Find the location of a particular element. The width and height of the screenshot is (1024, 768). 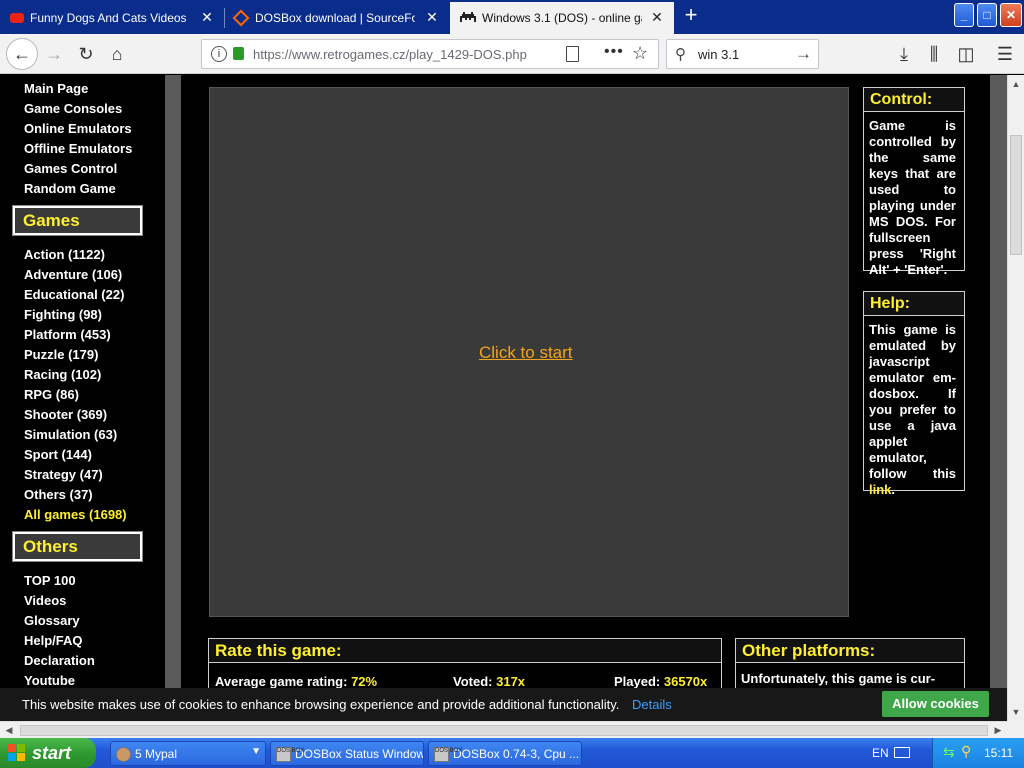

rate-heading: Rate this game: is located at coordinates (465, 651).